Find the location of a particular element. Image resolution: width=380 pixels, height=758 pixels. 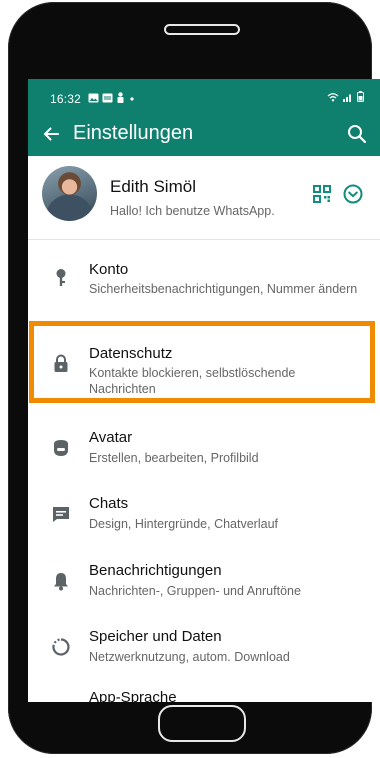

chevron-down-circle-icon is located at coordinates (353, 194).